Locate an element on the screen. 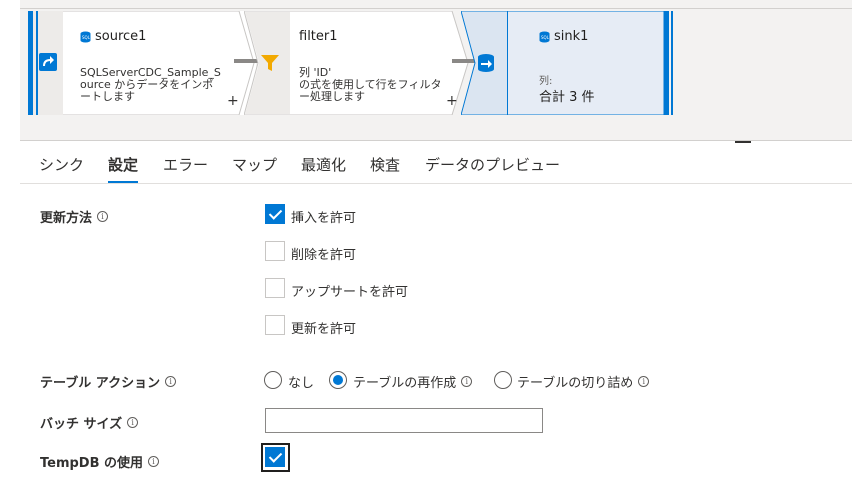  tempdb-text: TempDB の使用 is located at coordinates (92, 463).